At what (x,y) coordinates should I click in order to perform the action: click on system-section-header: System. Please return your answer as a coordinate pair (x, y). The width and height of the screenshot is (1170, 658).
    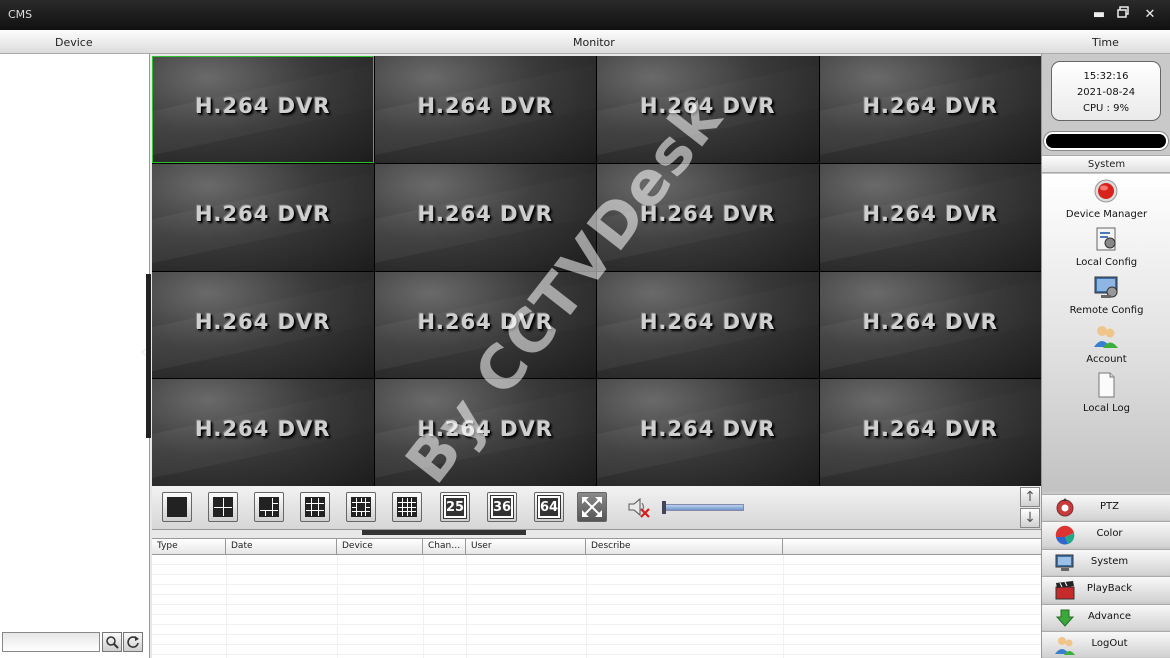
    Looking at the image, I should click on (1106, 164).